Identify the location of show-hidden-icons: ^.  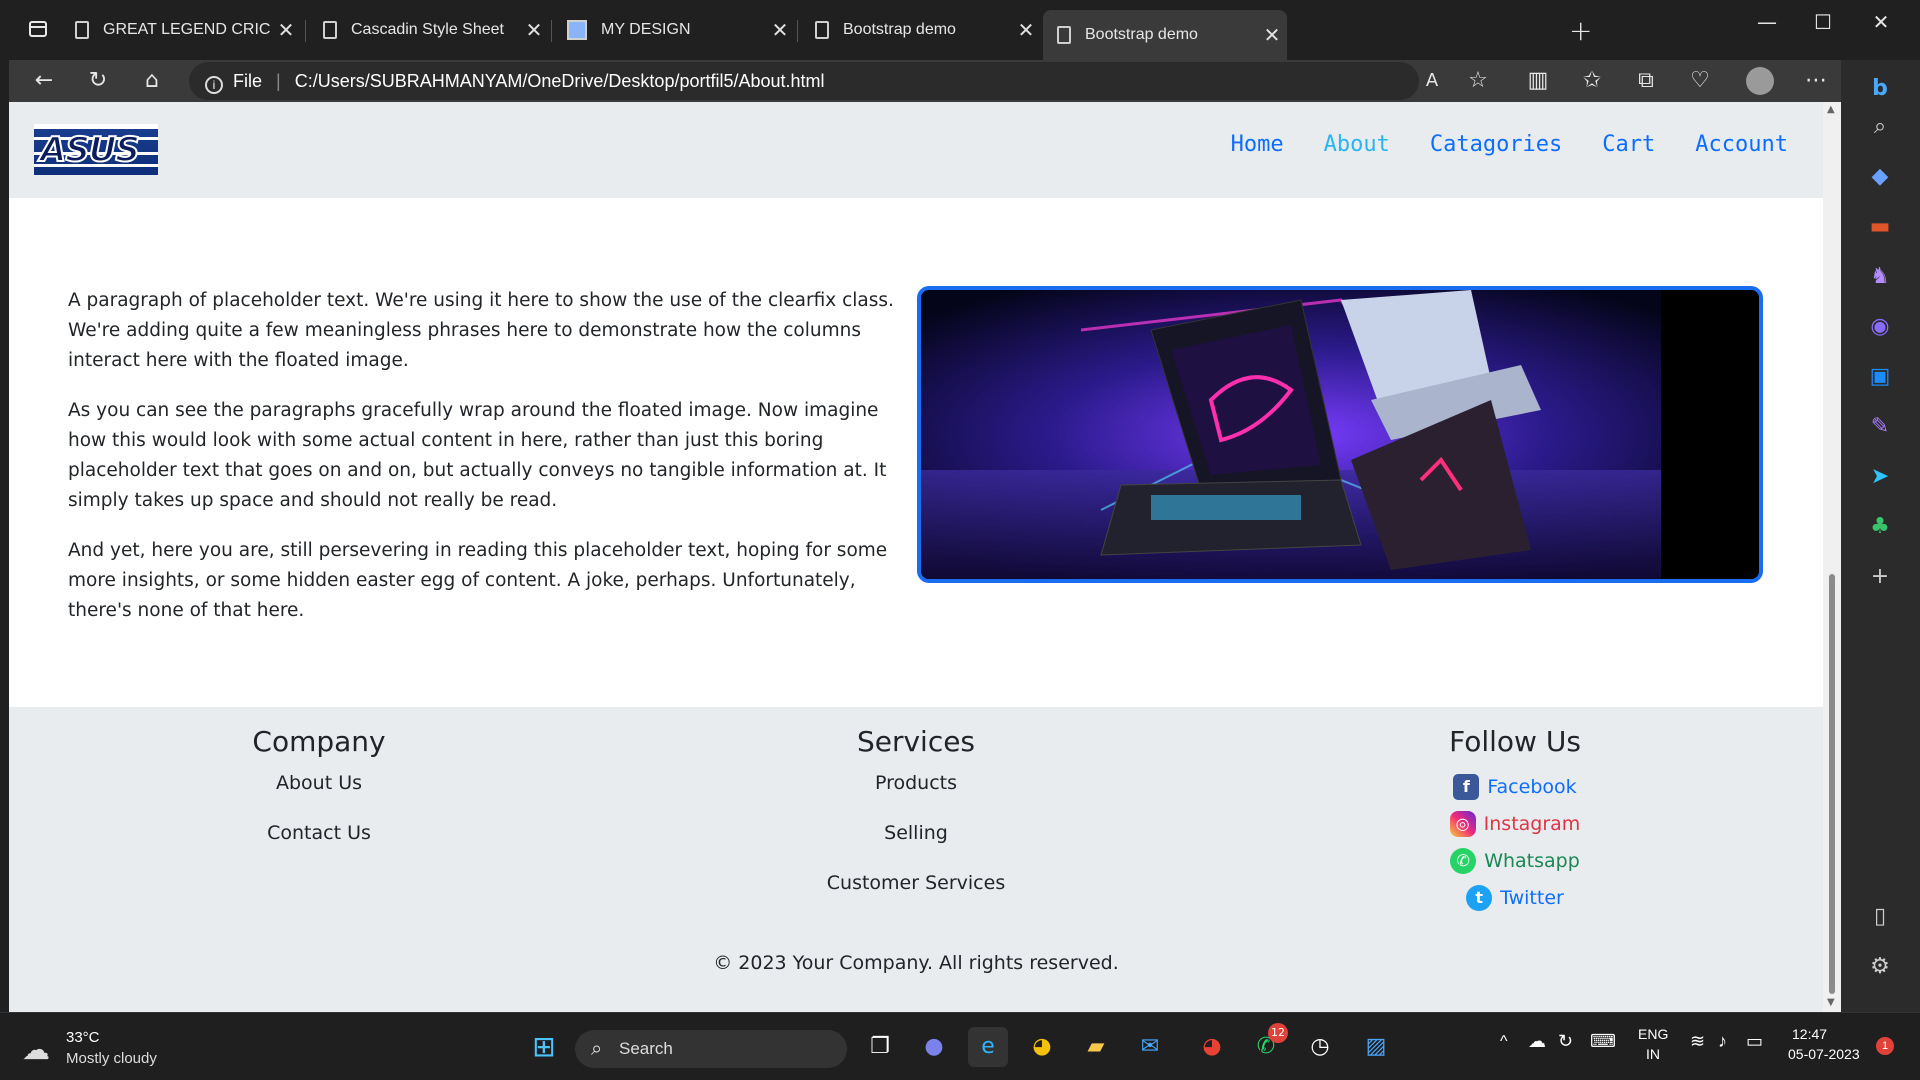
(1504, 1042).